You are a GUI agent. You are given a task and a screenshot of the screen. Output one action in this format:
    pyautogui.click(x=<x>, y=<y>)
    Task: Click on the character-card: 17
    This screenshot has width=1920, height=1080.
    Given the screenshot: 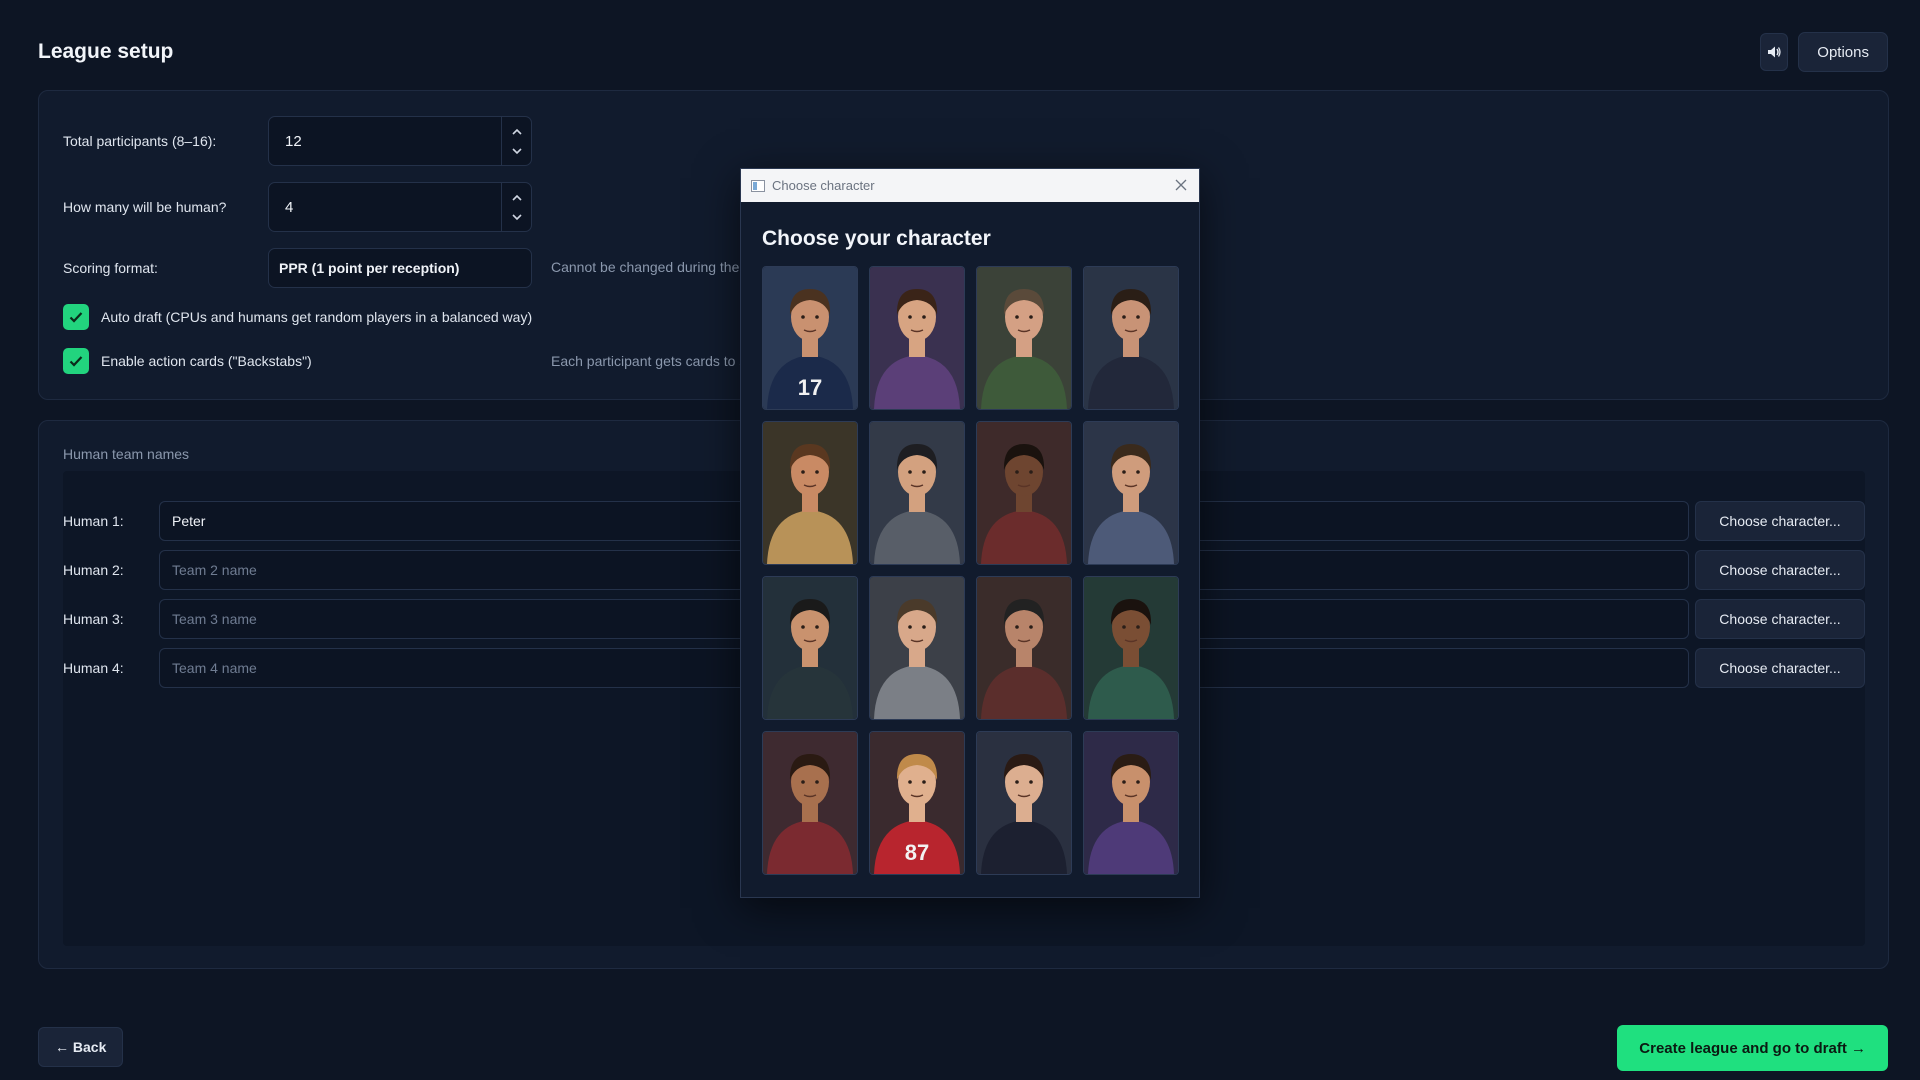 What is the action you would take?
    pyautogui.click(x=810, y=338)
    